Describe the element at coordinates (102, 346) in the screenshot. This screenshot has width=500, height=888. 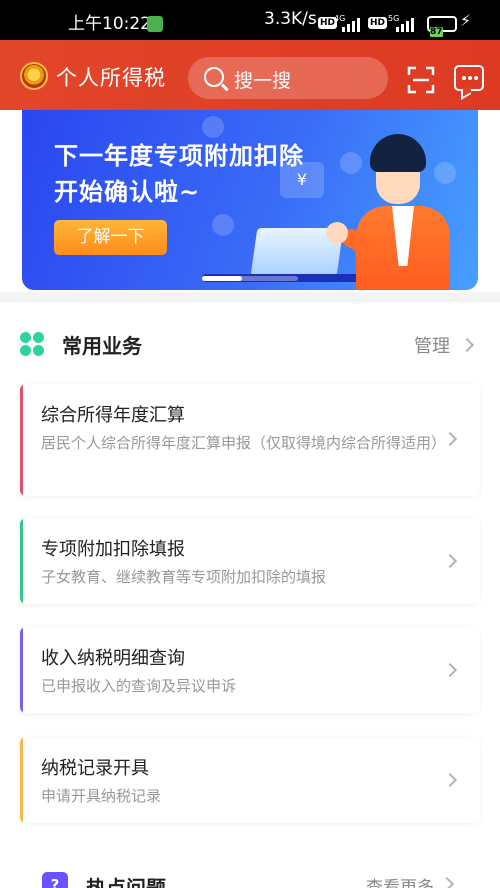
I see `section-title: 常用业务` at that location.